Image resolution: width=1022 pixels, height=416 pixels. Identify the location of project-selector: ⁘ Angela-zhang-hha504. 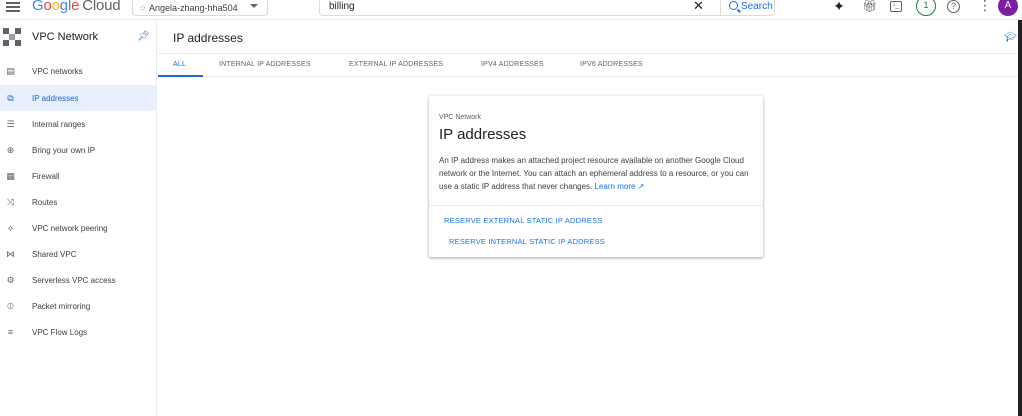
(200, 8).